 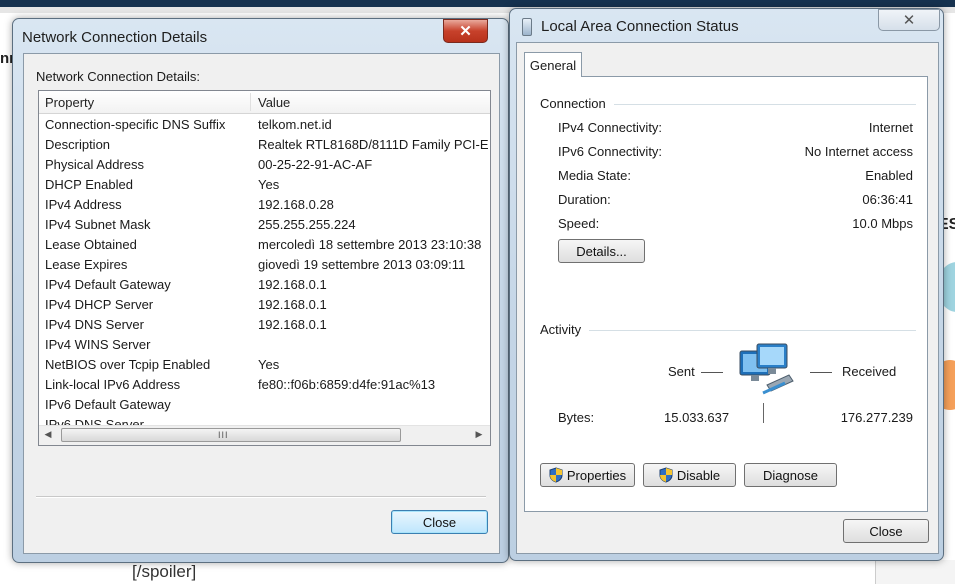 What do you see at coordinates (264, 345) in the screenshot?
I see `table-row: IPv4 WINS Server` at bounding box center [264, 345].